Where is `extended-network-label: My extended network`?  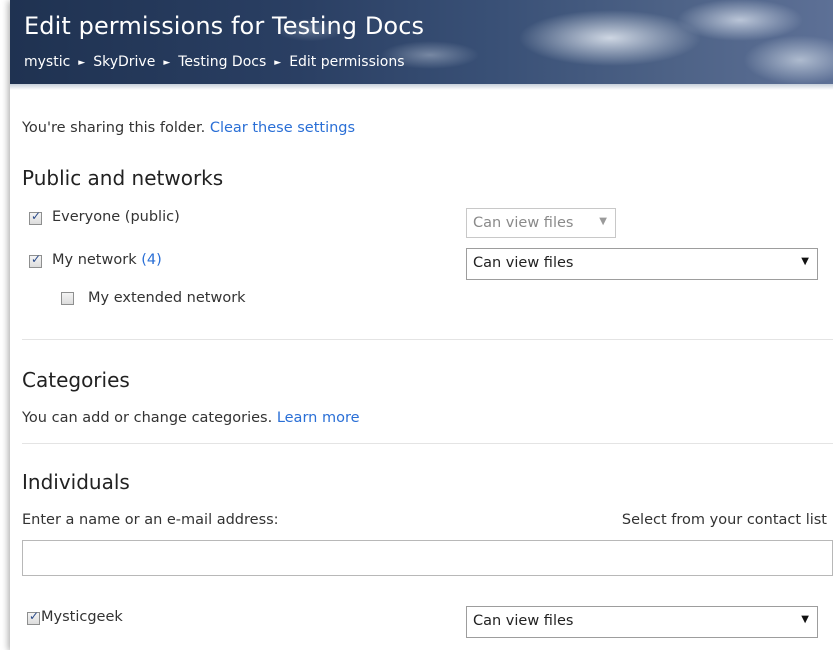
extended-network-label: My extended network is located at coordinates (167, 298).